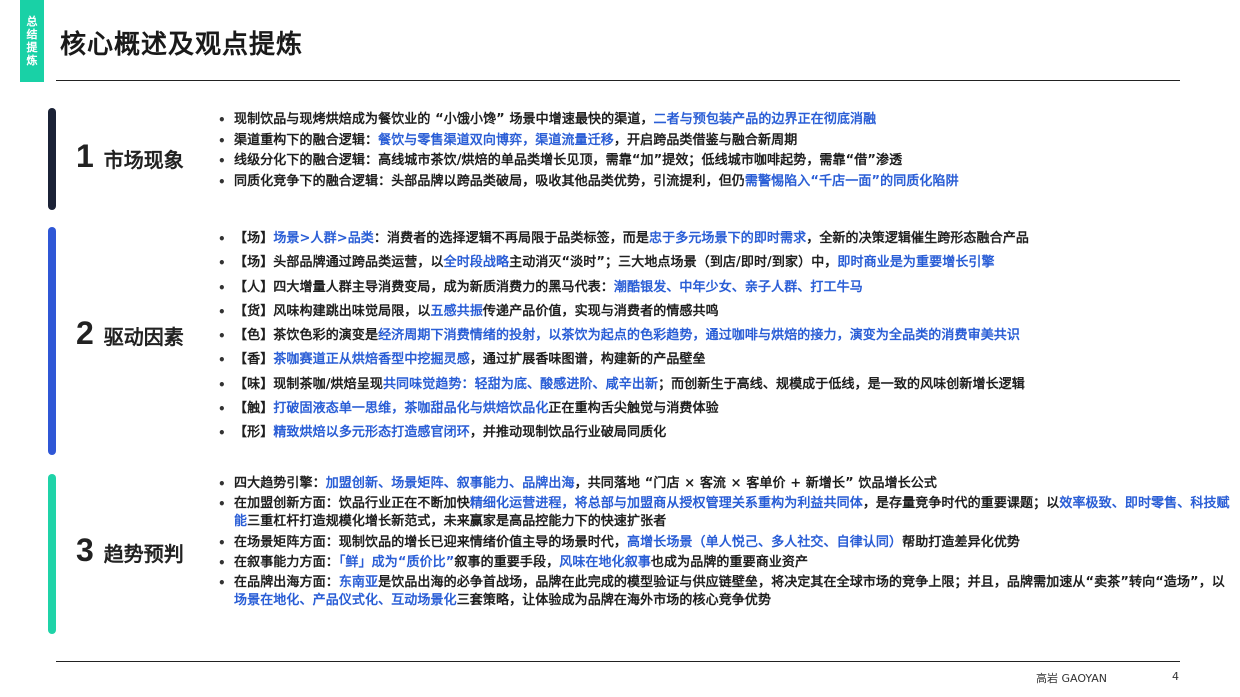 The width and height of the screenshot is (1240, 697). Describe the element at coordinates (457, 521) in the screenshot. I see `bullet-text: 三重杠杆打造规模化增长新范式，未来赢家是高品控能力下的快速扩张者` at that location.